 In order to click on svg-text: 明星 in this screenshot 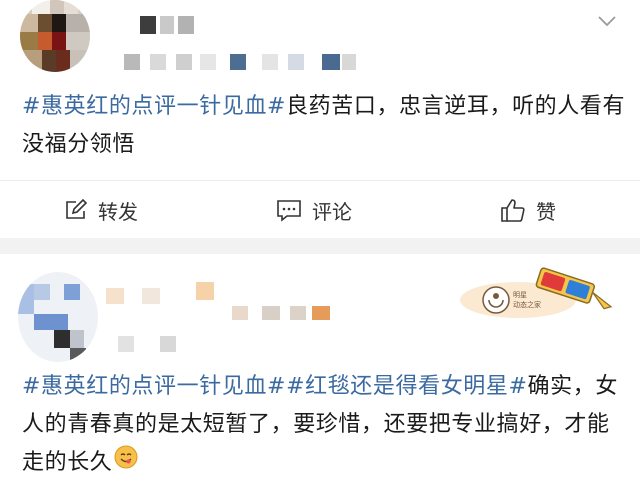, I will do `click(520, 295)`.